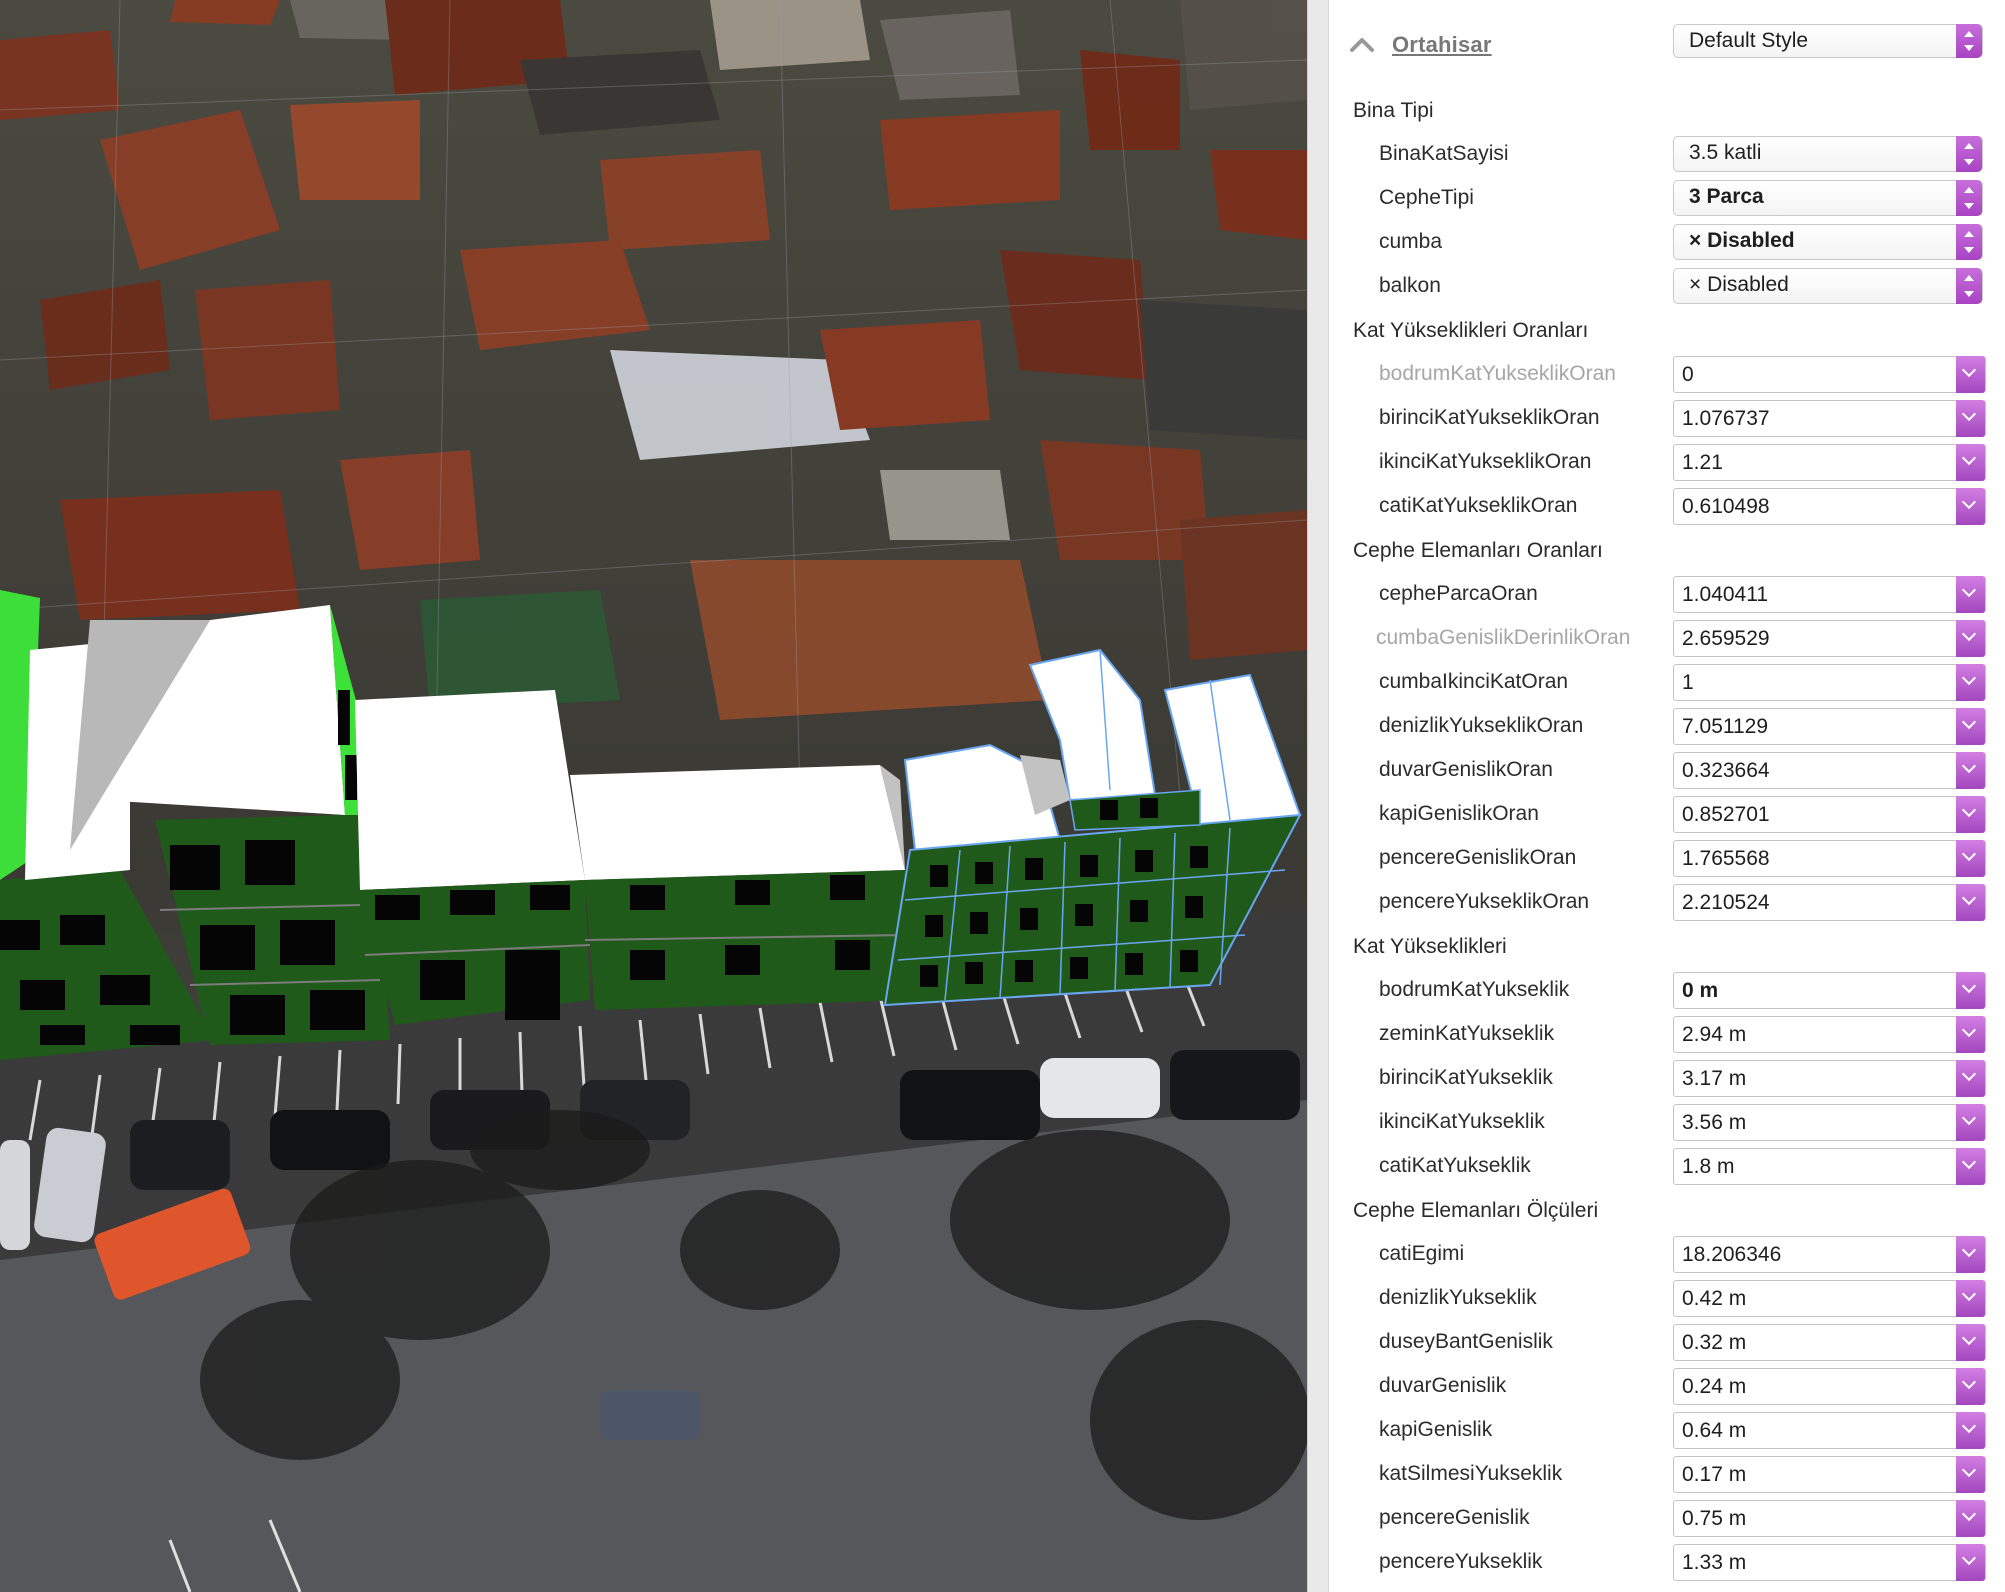  I want to click on attr-combo: 0.24 m, so click(1829, 1386).